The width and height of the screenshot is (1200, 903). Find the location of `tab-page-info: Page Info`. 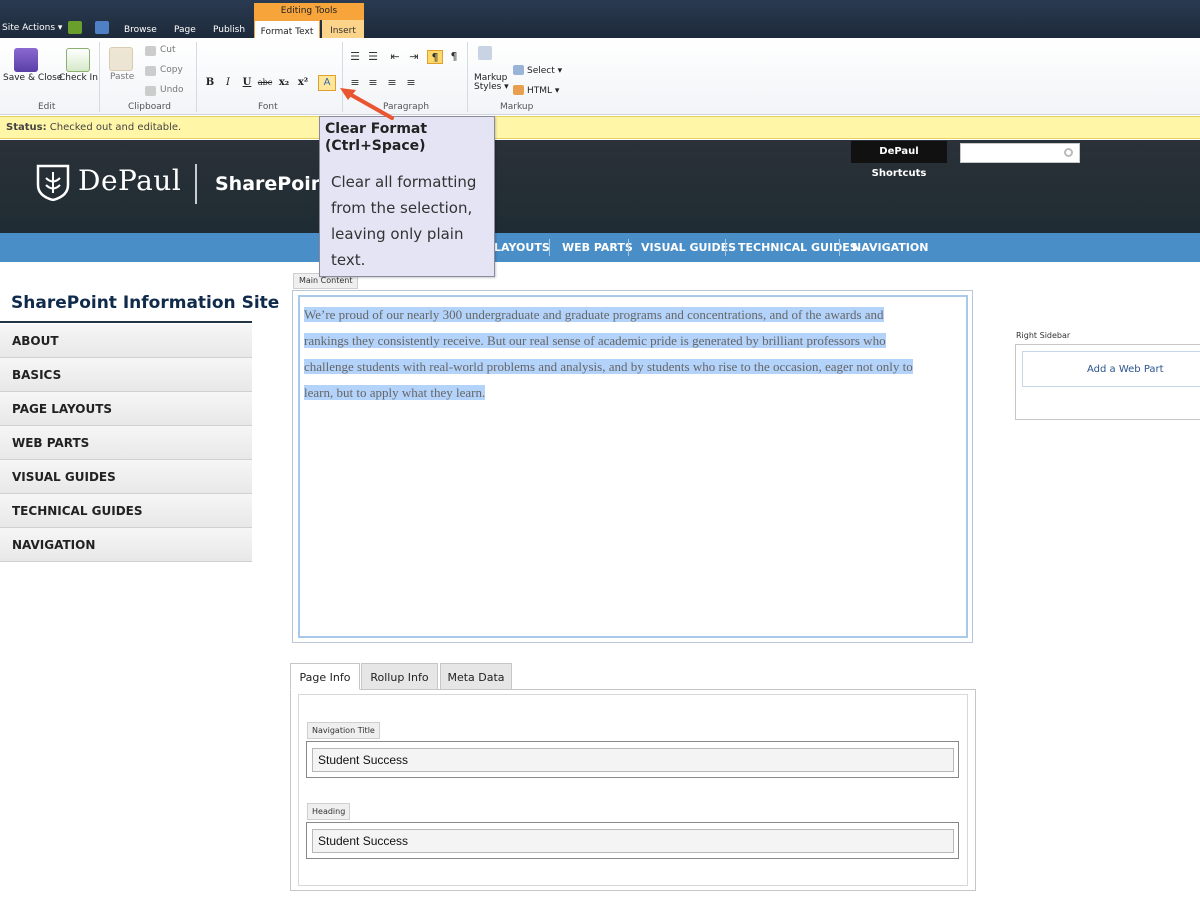

tab-page-info: Page Info is located at coordinates (325, 676).